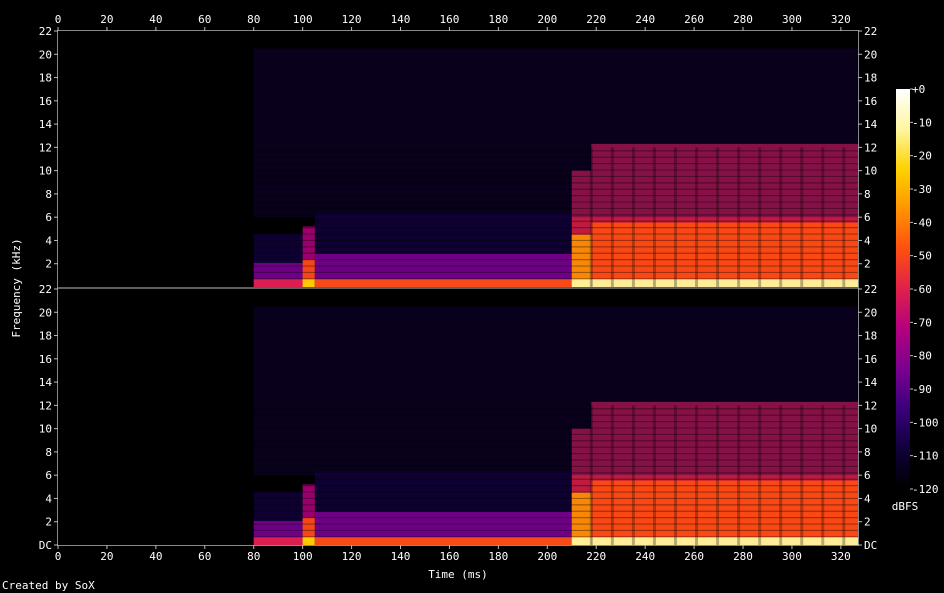 Image resolution: width=944 pixels, height=593 pixels. What do you see at coordinates (792, 556) in the screenshot?
I see `x-tick-label-bottom: 300` at bounding box center [792, 556].